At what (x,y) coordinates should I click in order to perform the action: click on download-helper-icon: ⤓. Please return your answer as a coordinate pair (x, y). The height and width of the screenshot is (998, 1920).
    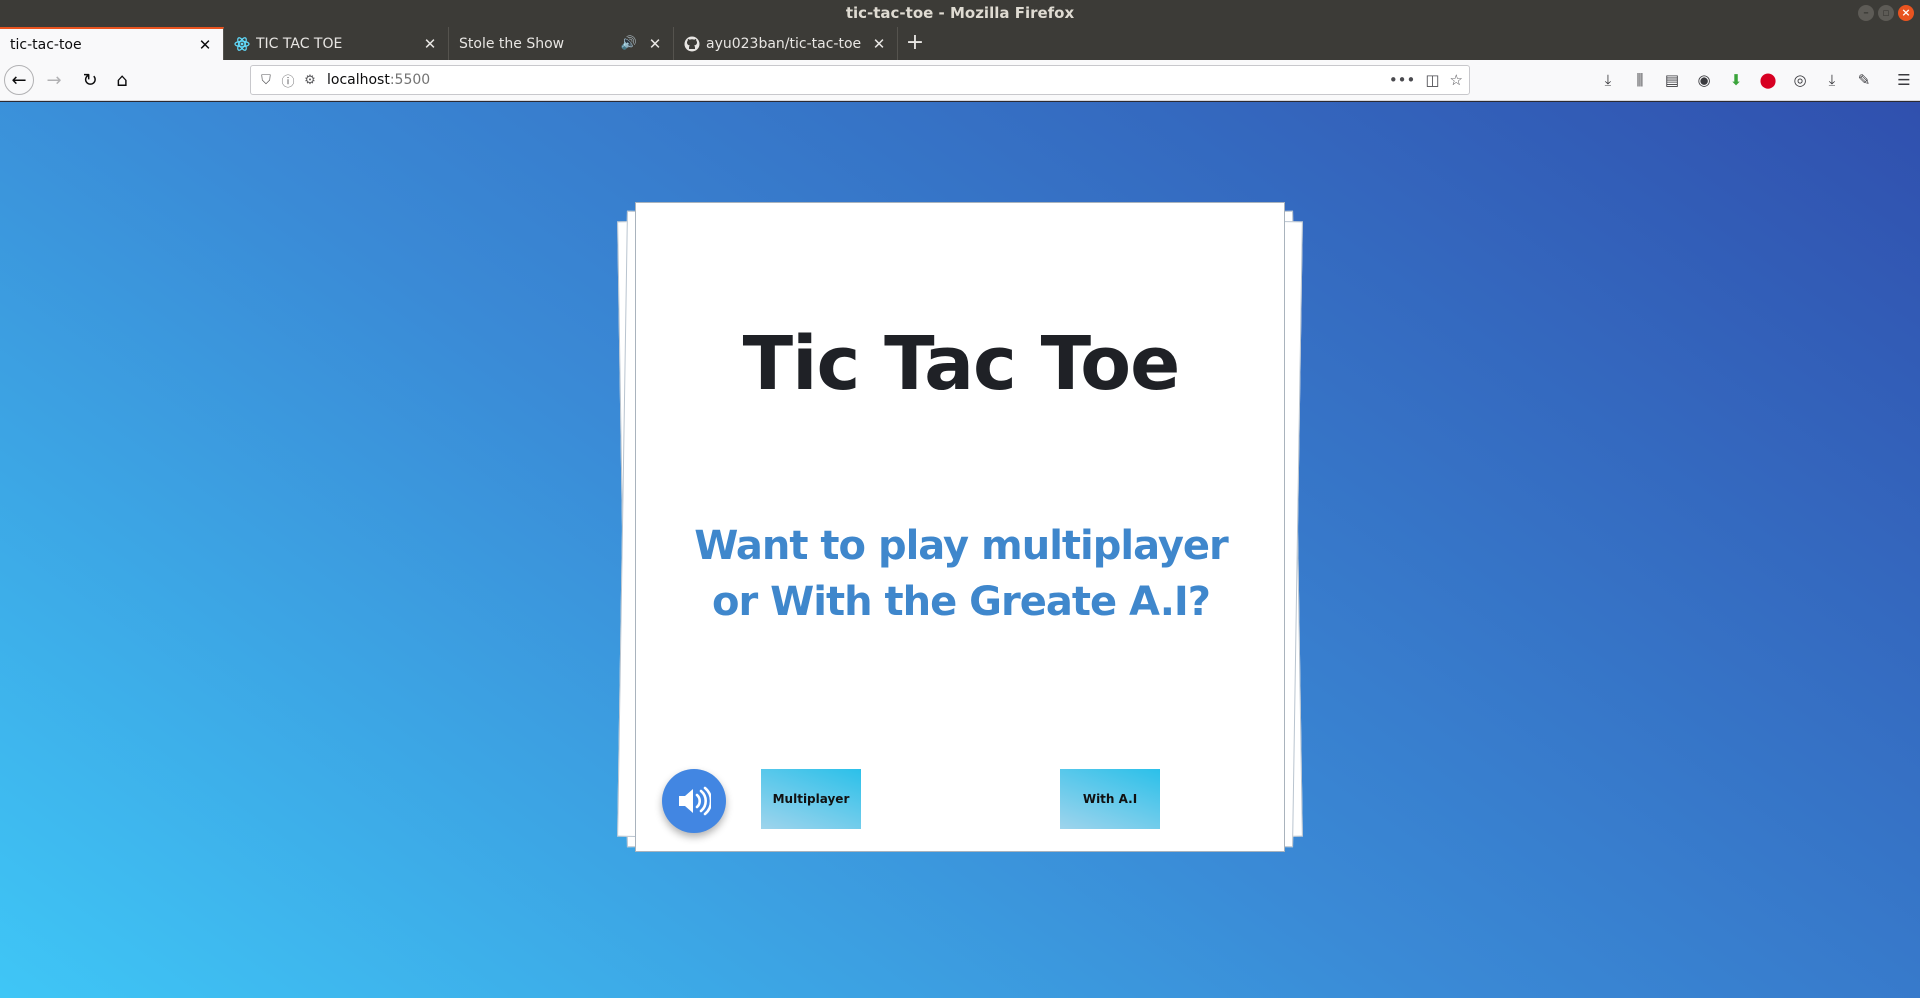
    Looking at the image, I should click on (1832, 80).